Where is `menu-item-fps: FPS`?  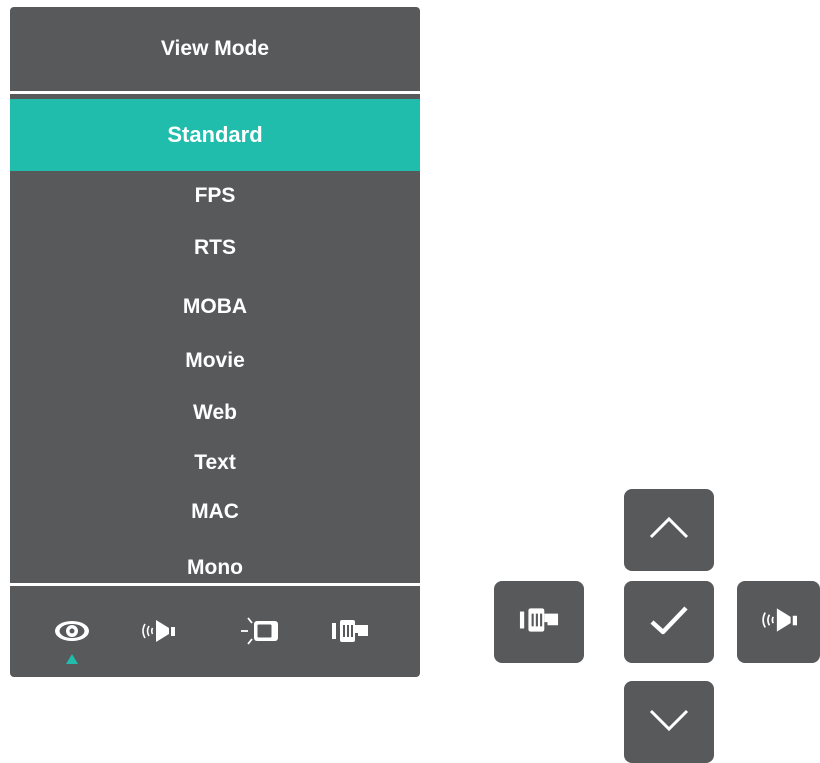
menu-item-fps: FPS is located at coordinates (215, 196).